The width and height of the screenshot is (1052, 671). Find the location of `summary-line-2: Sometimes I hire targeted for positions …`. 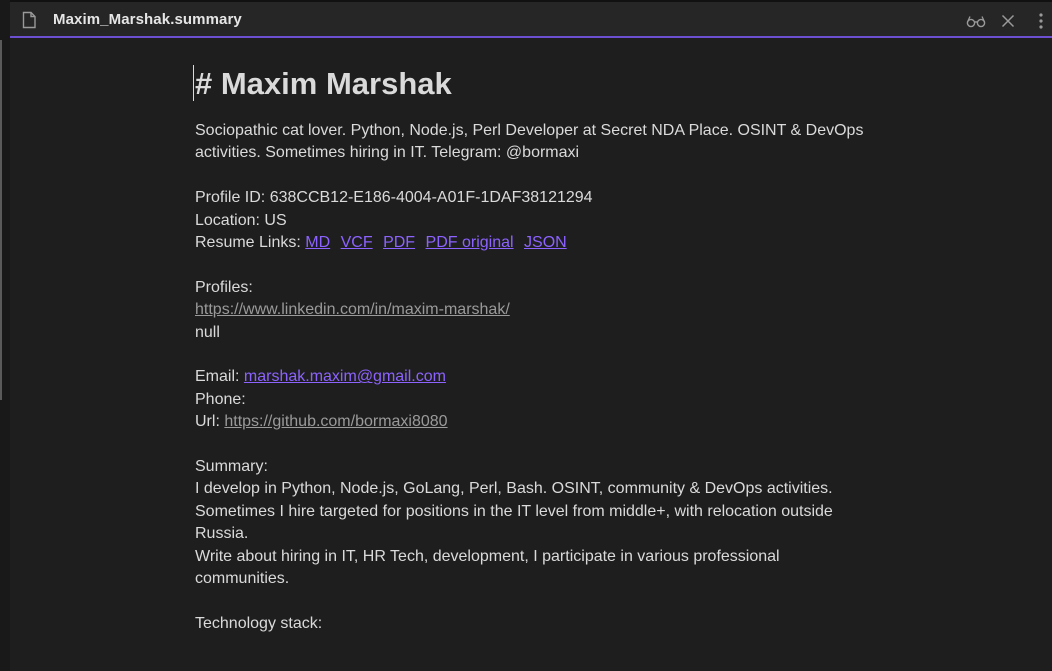

summary-line-2: Sometimes I hire targeted for positions … is located at coordinates (514, 522).